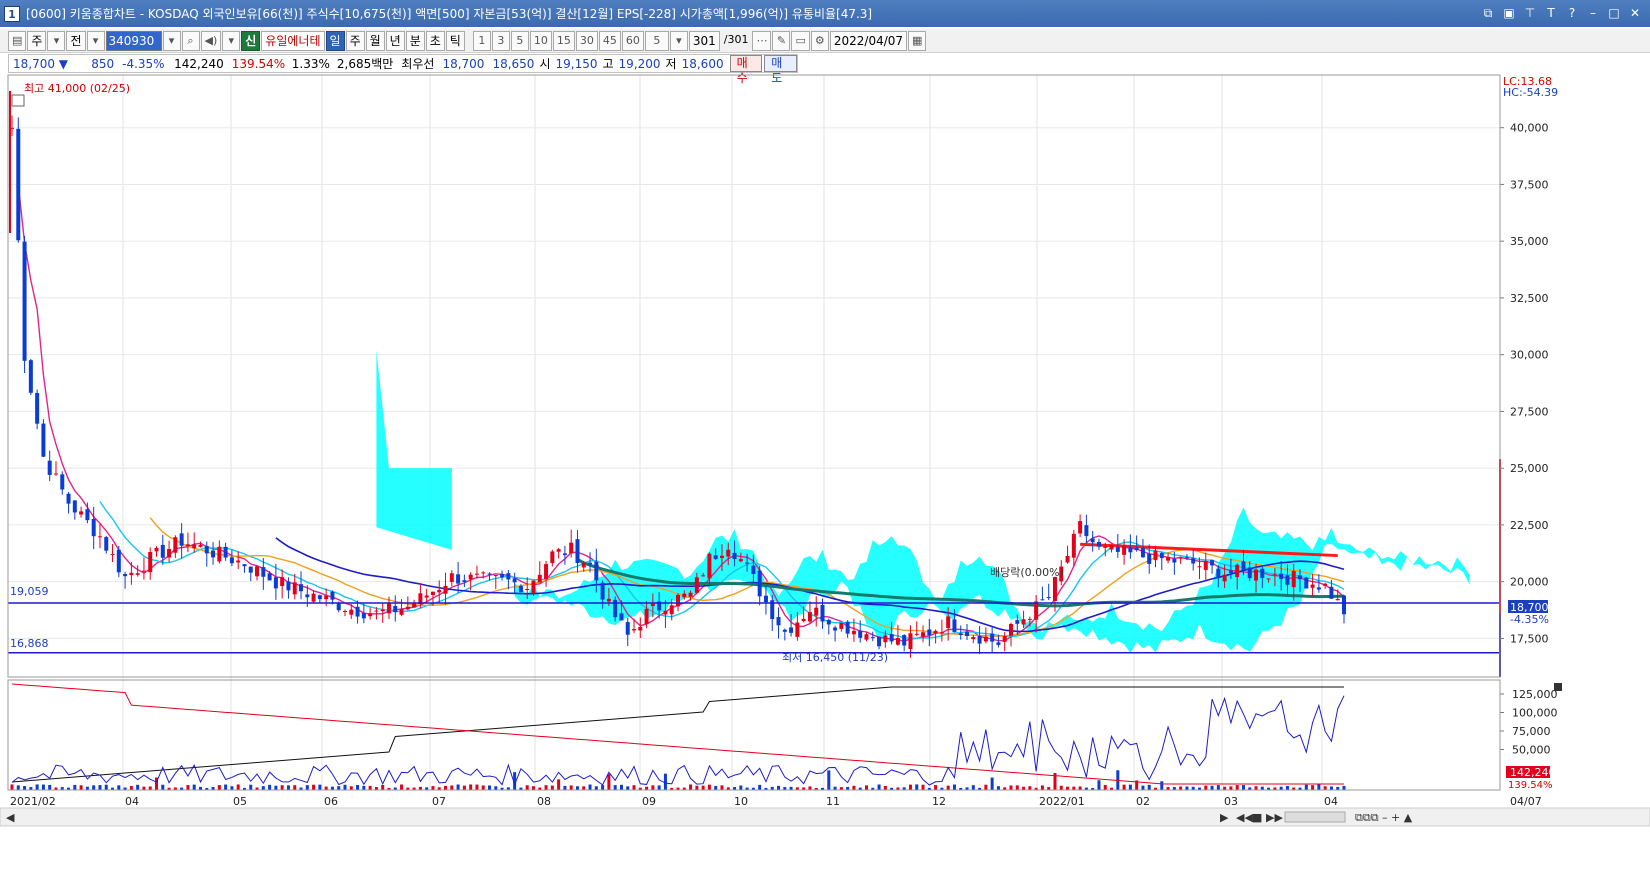 The width and height of the screenshot is (1650, 876). Describe the element at coordinates (917, 40) in the screenshot. I see `calendar-icon: ▦` at that location.